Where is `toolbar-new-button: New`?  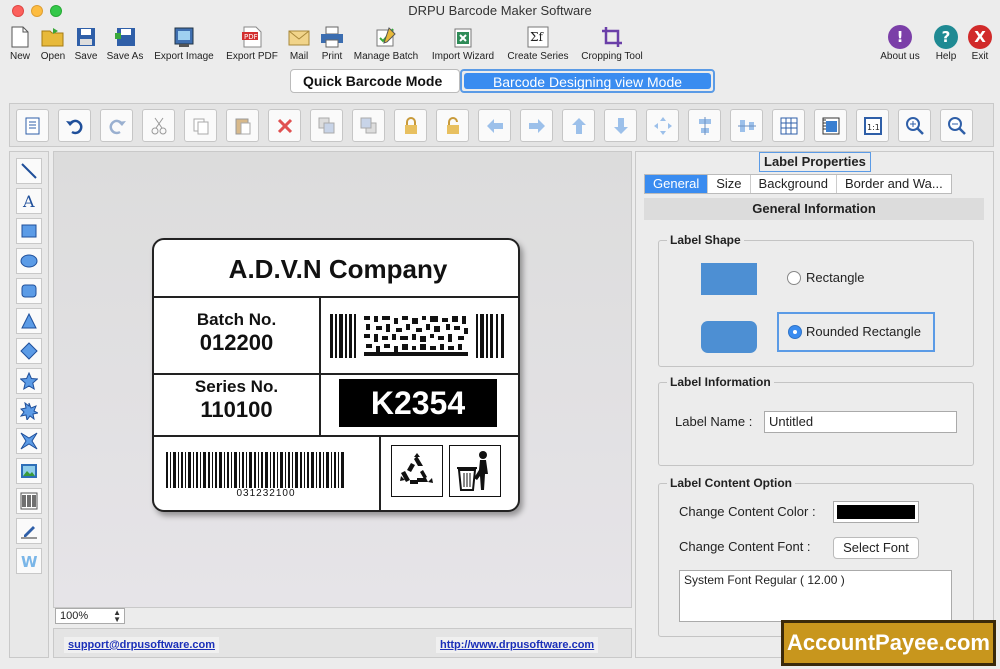 toolbar-new-button: New is located at coordinates (20, 43).